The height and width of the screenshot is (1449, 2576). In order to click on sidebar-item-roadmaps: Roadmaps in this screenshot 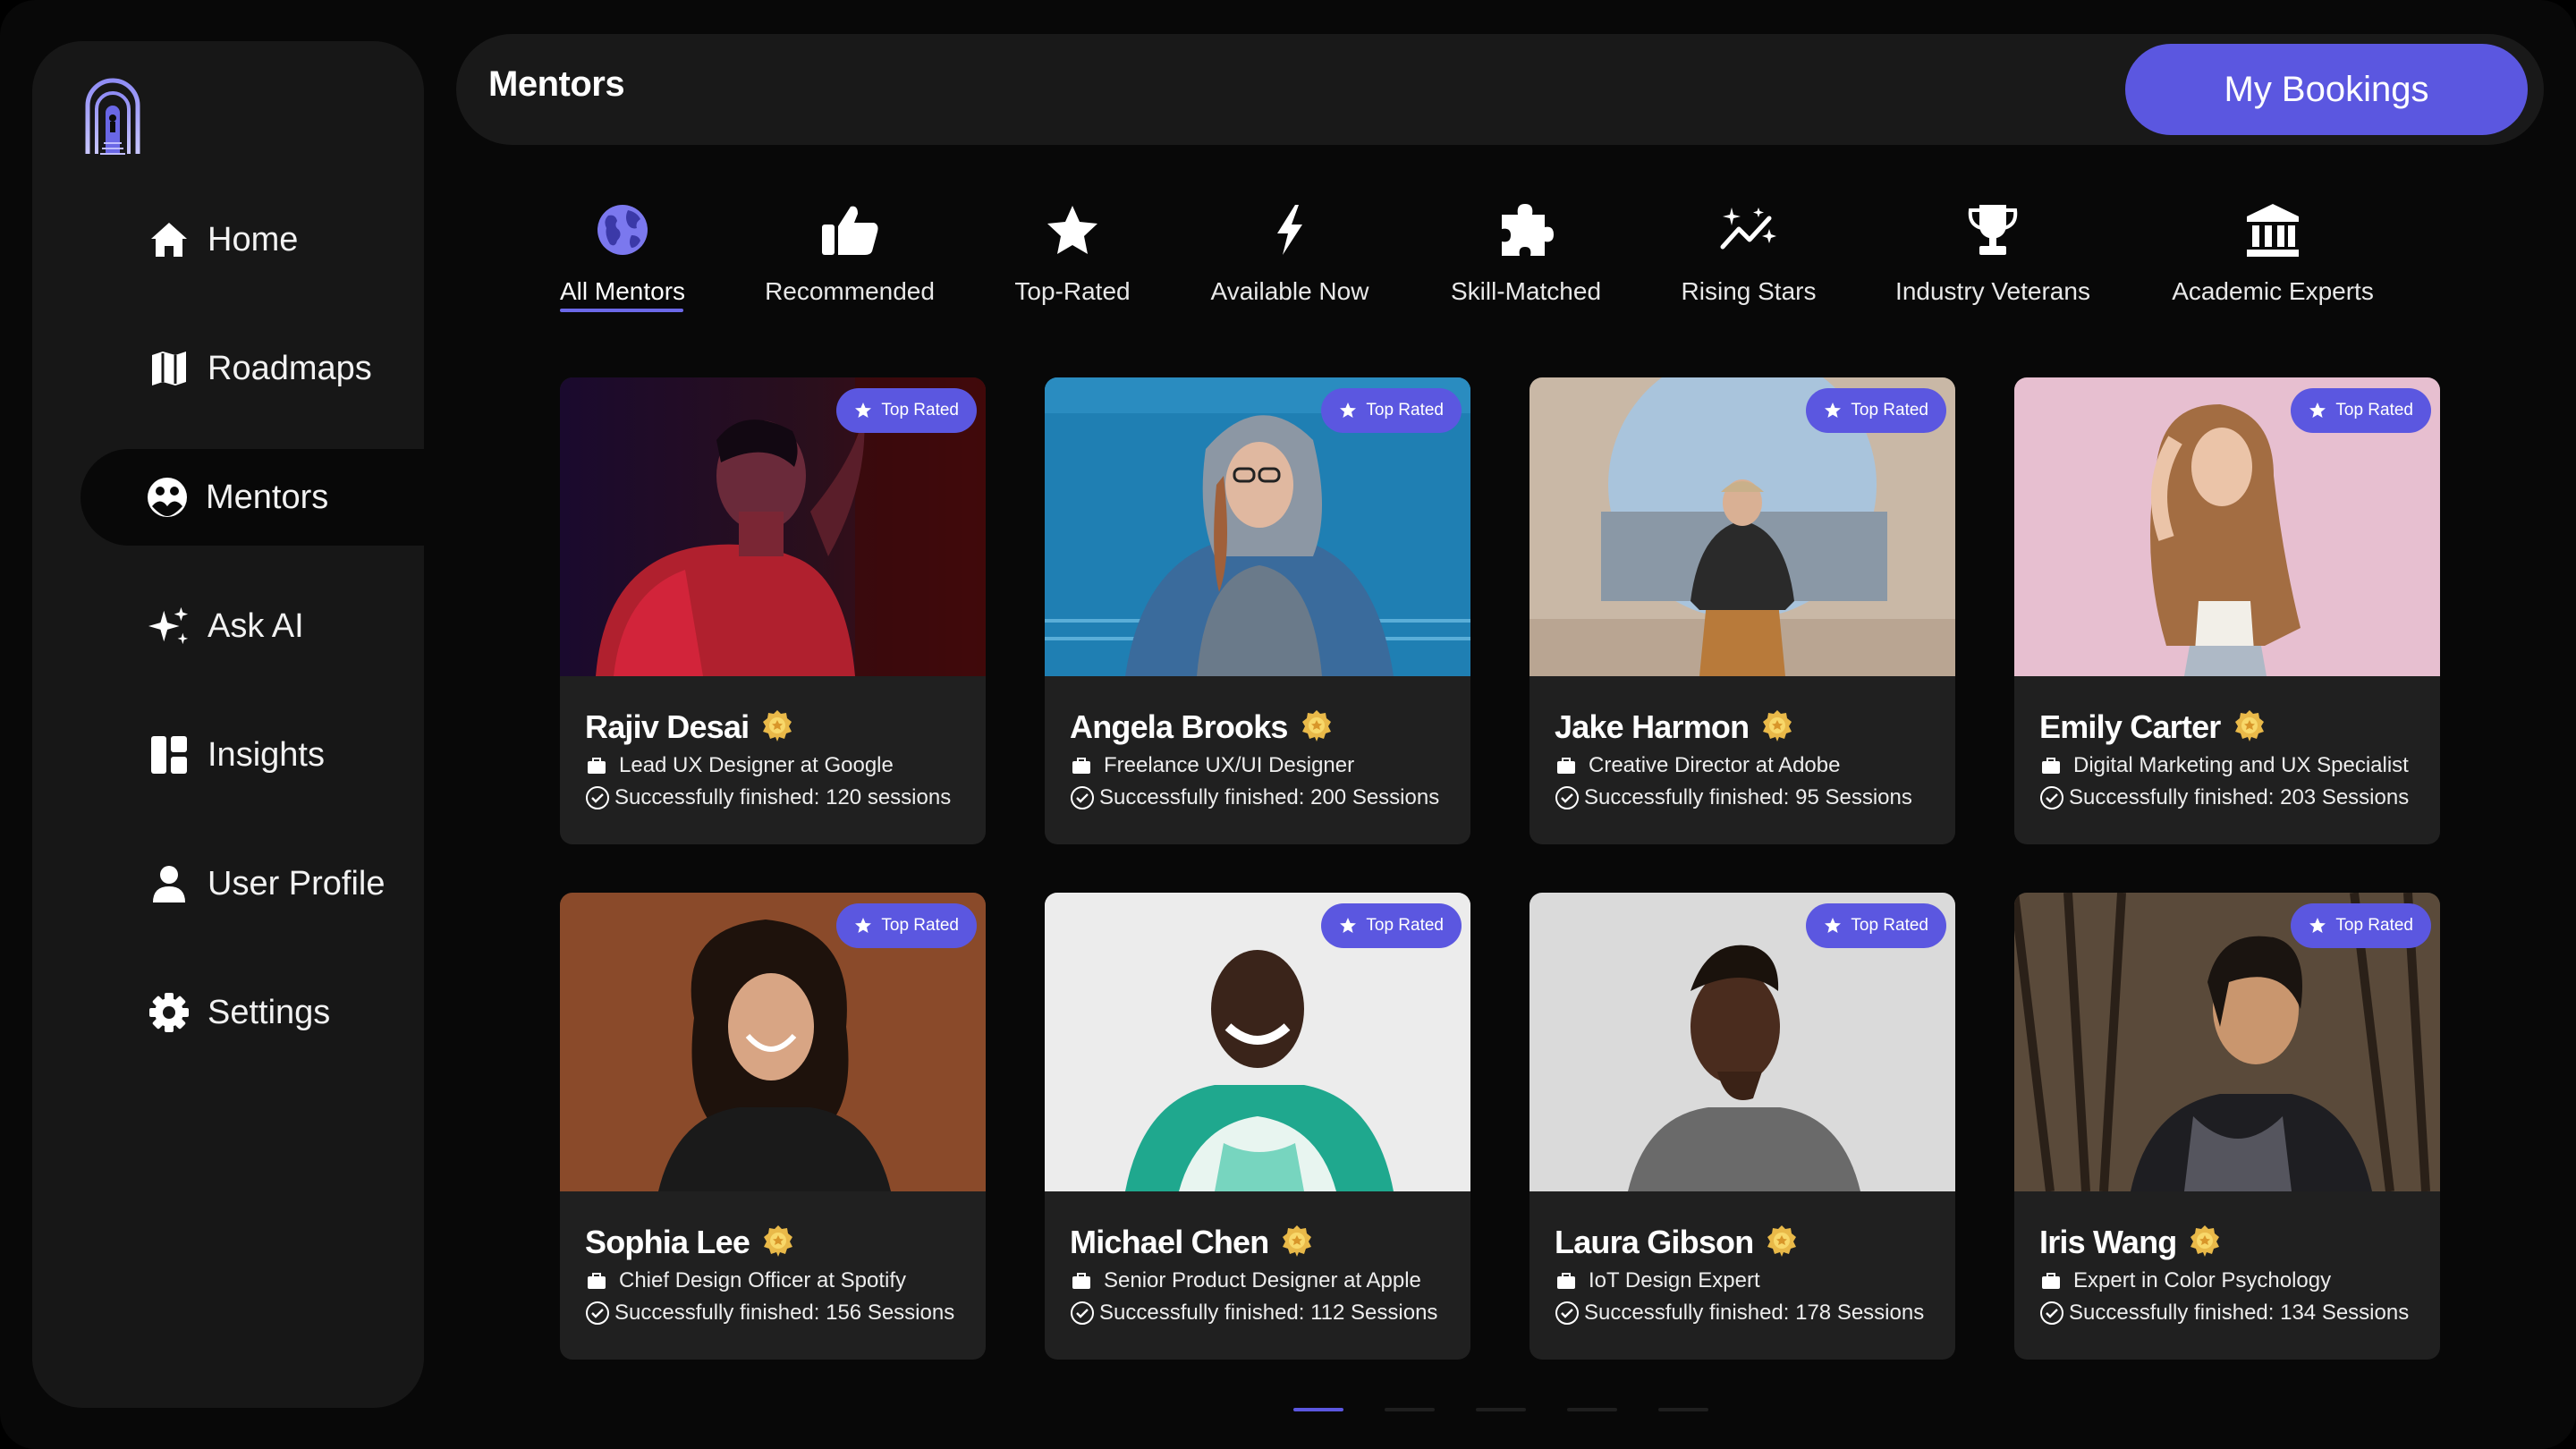, I will do `click(253, 368)`.